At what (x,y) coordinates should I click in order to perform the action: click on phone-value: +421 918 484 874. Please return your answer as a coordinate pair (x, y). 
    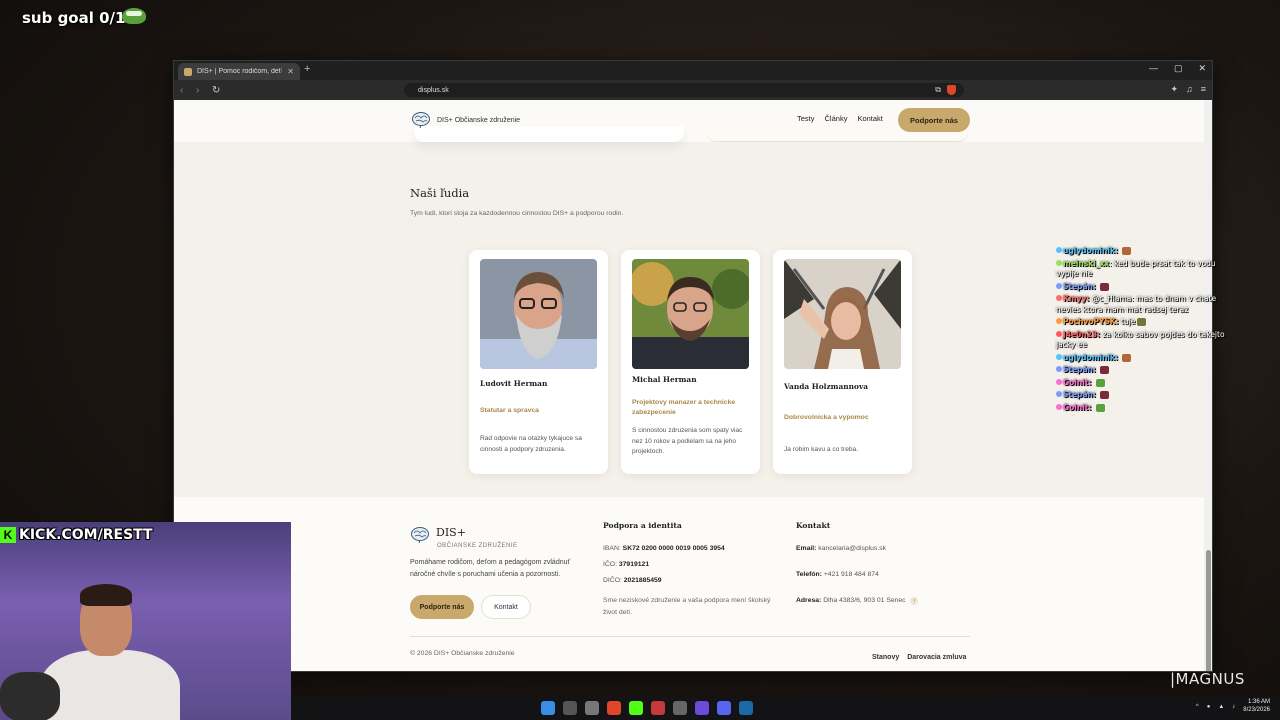
    Looking at the image, I should click on (851, 574).